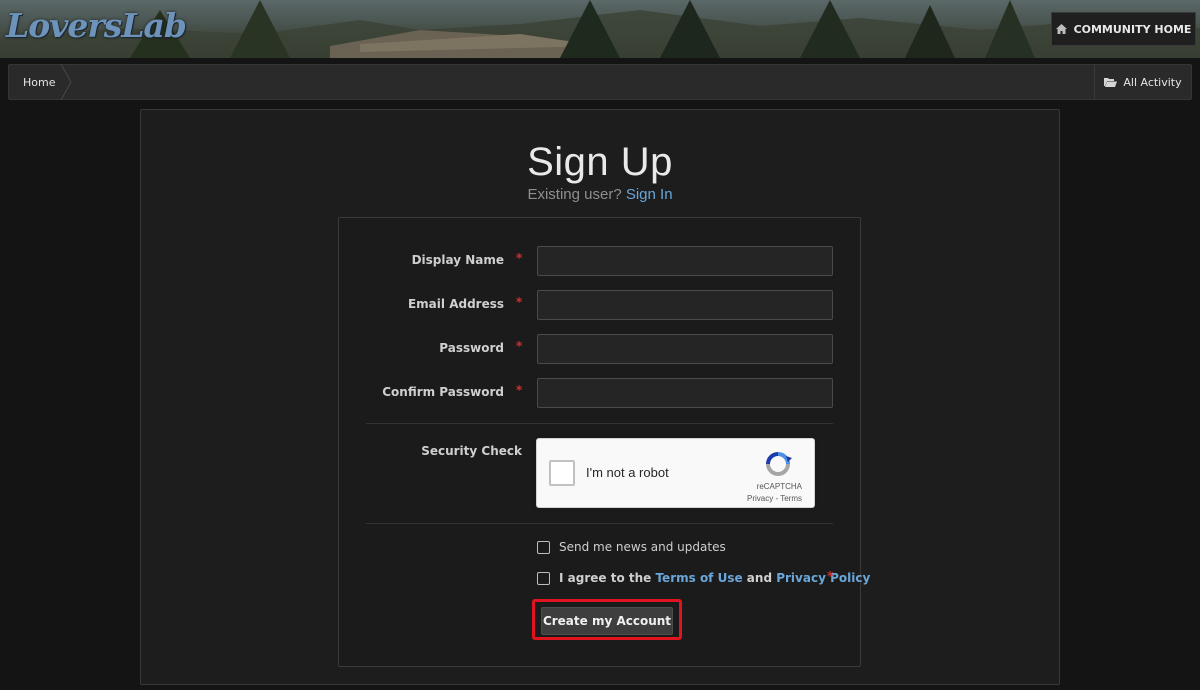  I want to click on folder-open-icon, so click(1111, 82).